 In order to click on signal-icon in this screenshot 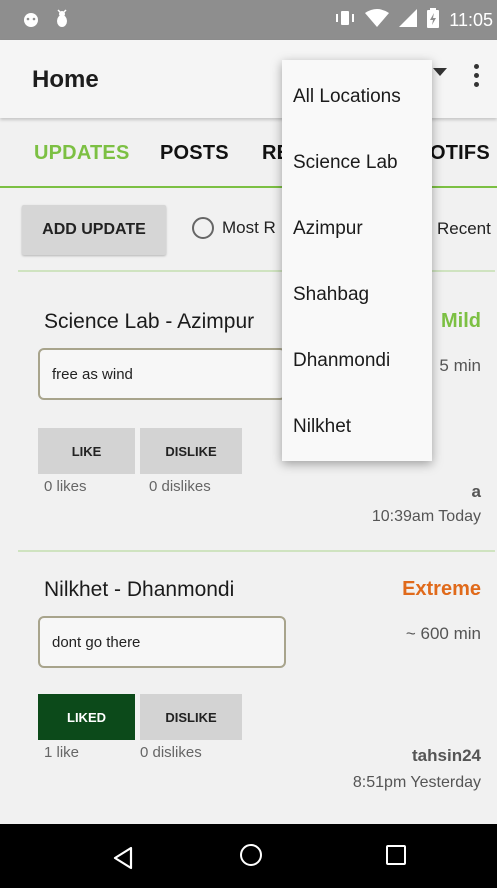, I will do `click(408, 20)`.